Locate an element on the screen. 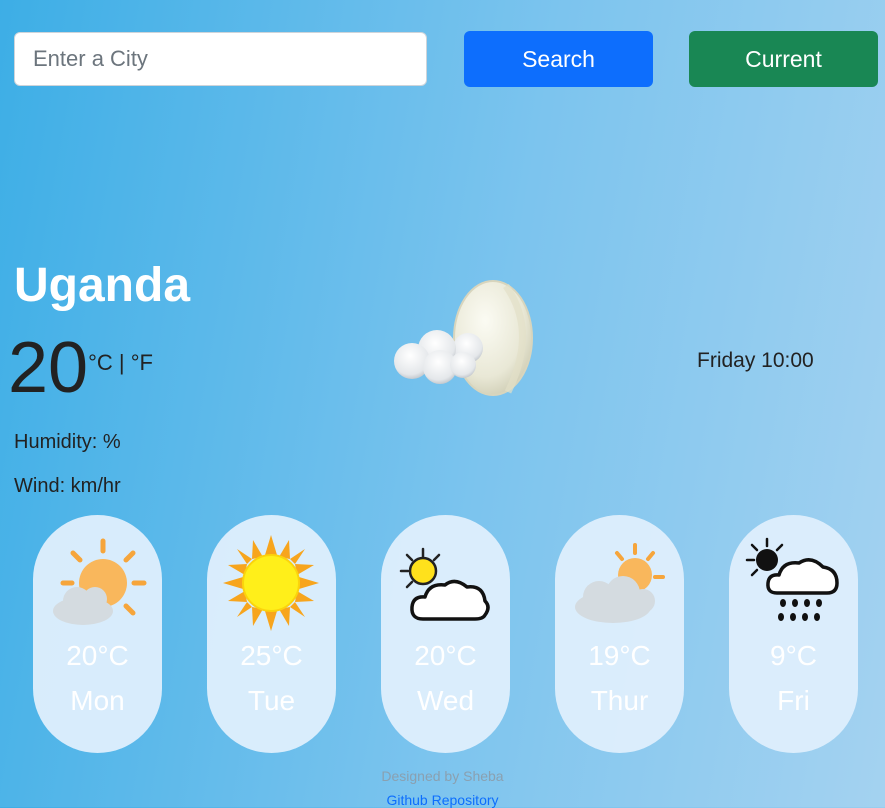  forecast-card-fri: 9°C Fri is located at coordinates (793, 634).